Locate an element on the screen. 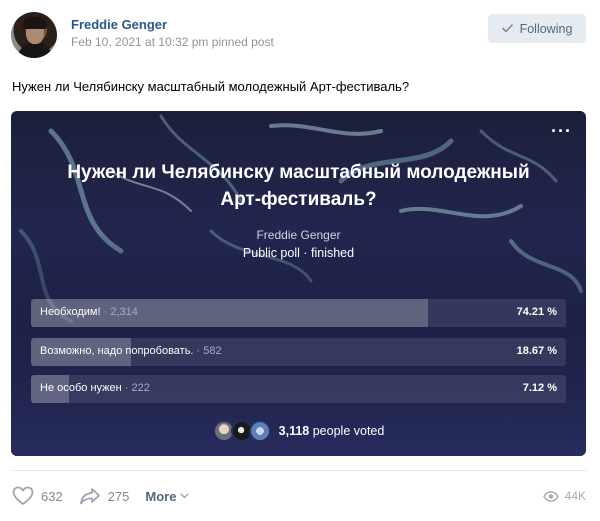  share-button: 275 is located at coordinates (104, 496).